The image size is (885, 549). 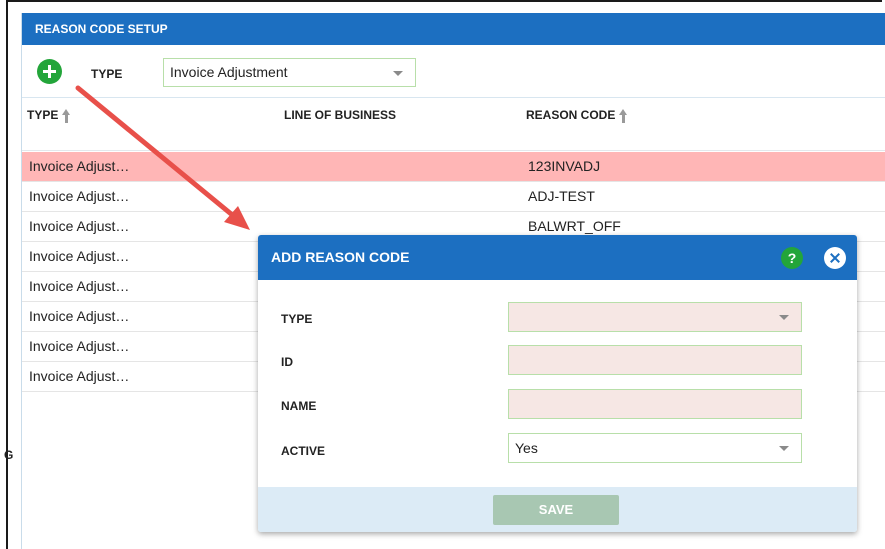 I want to click on id-field-label: ID, so click(x=287, y=362).